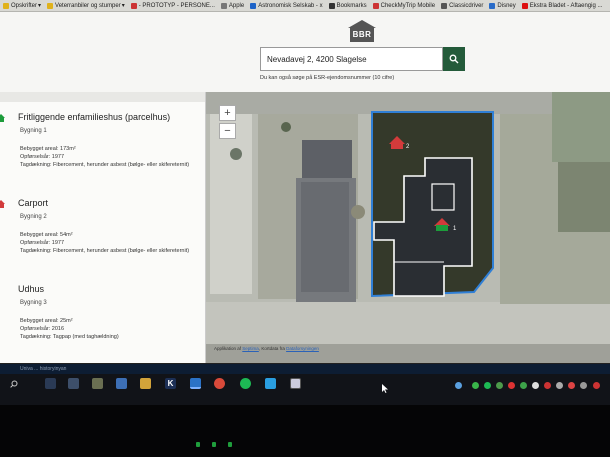 This screenshot has width=610, height=457. I want to click on building-area: Bebygget areal: 173m², so click(48, 149).